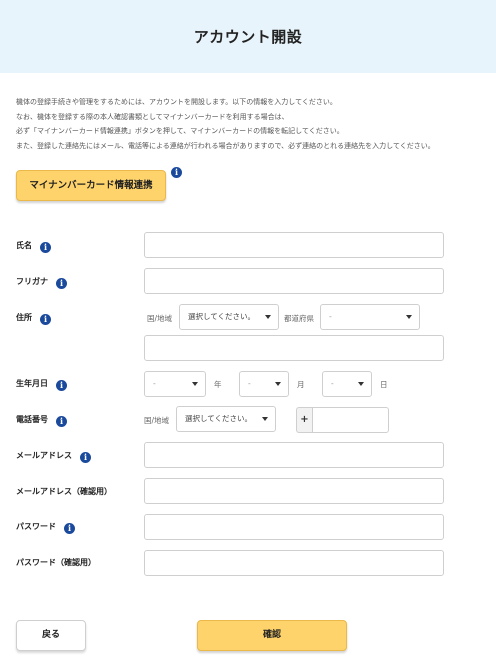 Image resolution: width=496 pixels, height=669 pixels. I want to click on address-line-input, so click(294, 348).